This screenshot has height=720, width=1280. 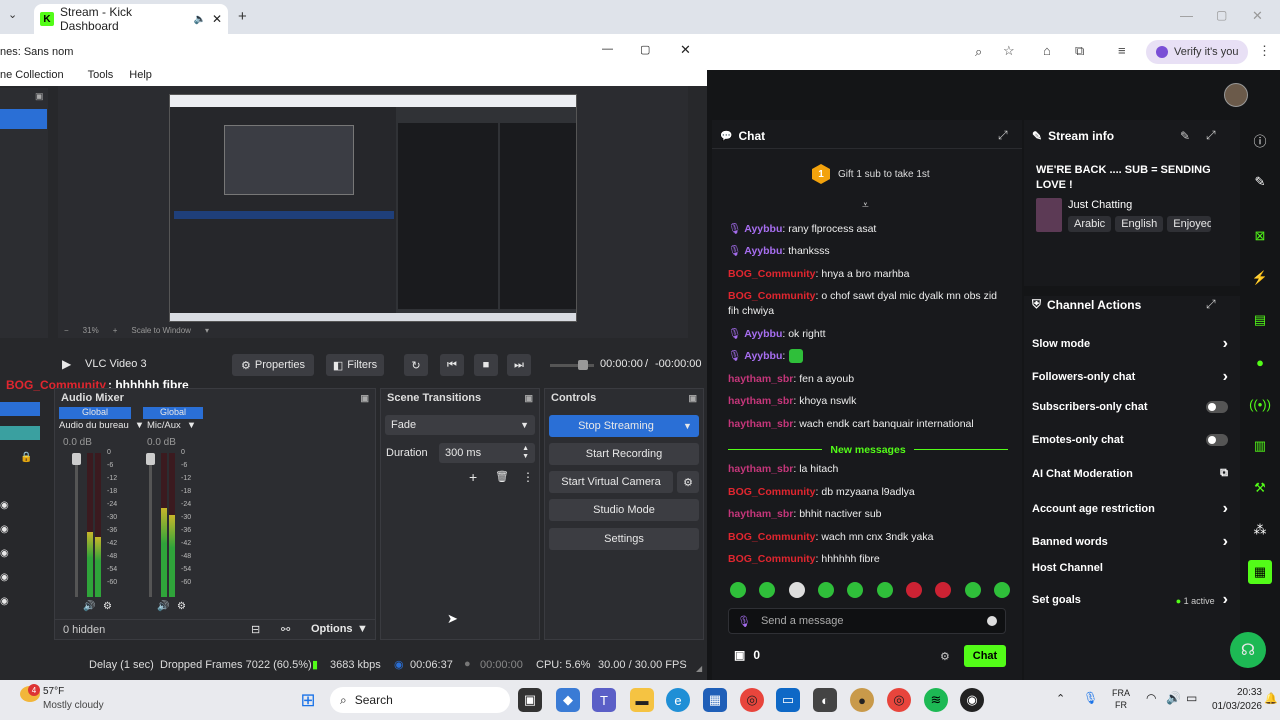 What do you see at coordinates (715, 700) in the screenshot?
I see `store-icon: ▦` at bounding box center [715, 700].